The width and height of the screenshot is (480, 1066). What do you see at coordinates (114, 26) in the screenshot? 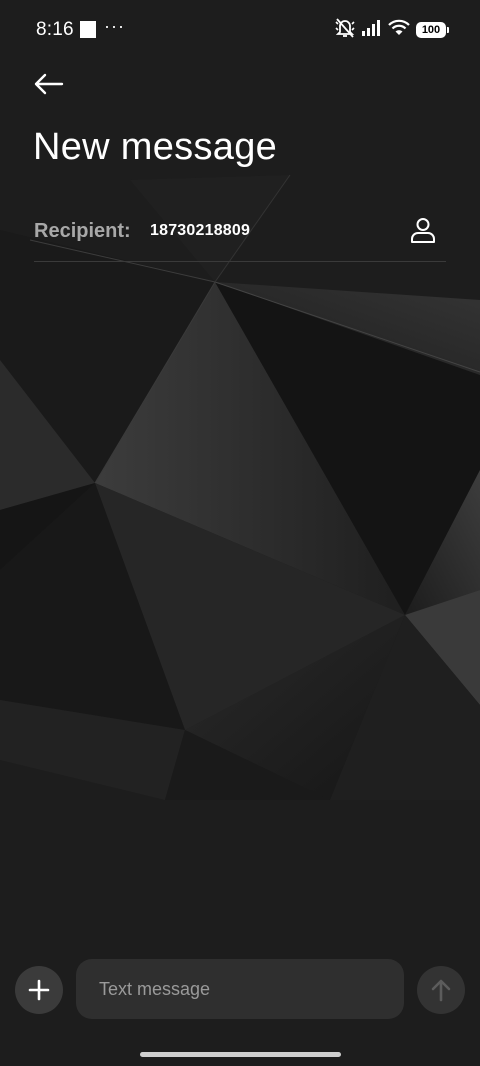
I see `more-notifications-indicator: ···` at bounding box center [114, 26].